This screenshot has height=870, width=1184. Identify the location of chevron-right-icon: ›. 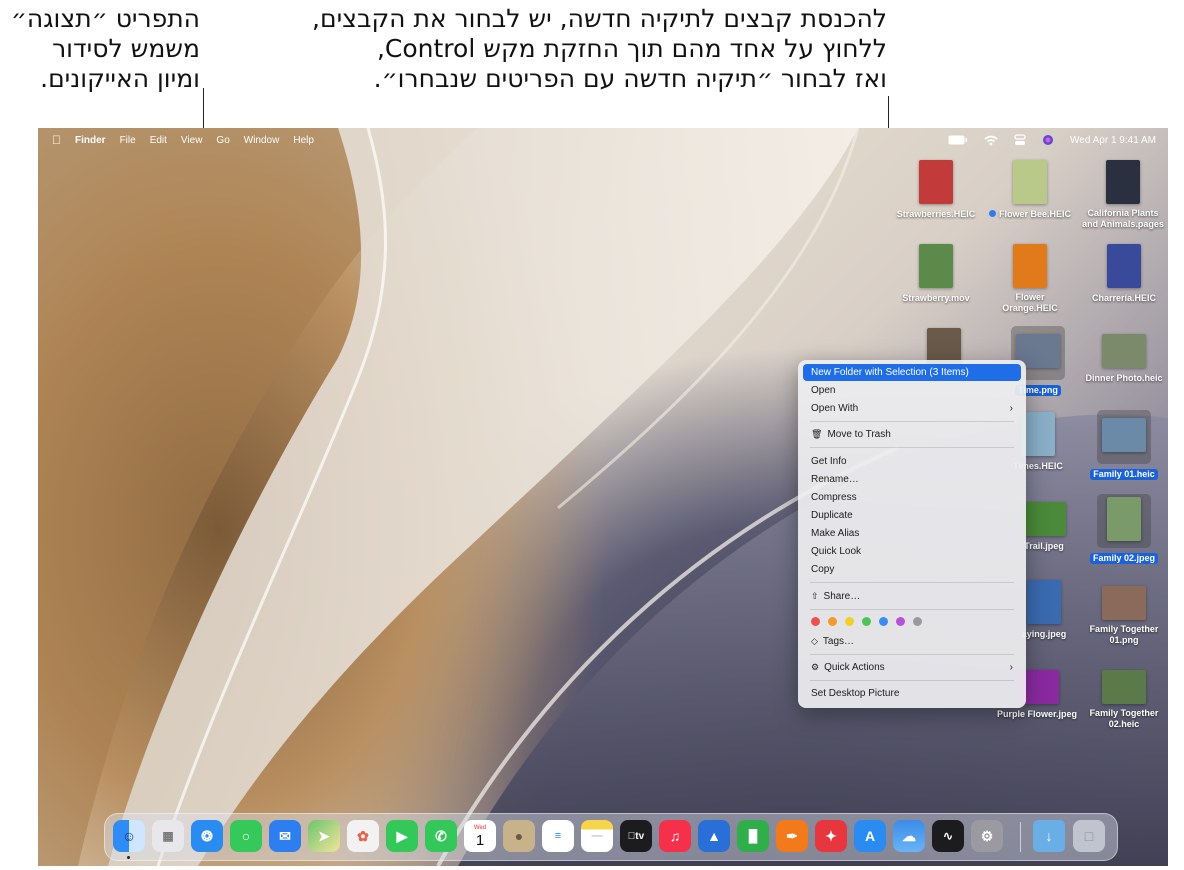
(1011, 408).